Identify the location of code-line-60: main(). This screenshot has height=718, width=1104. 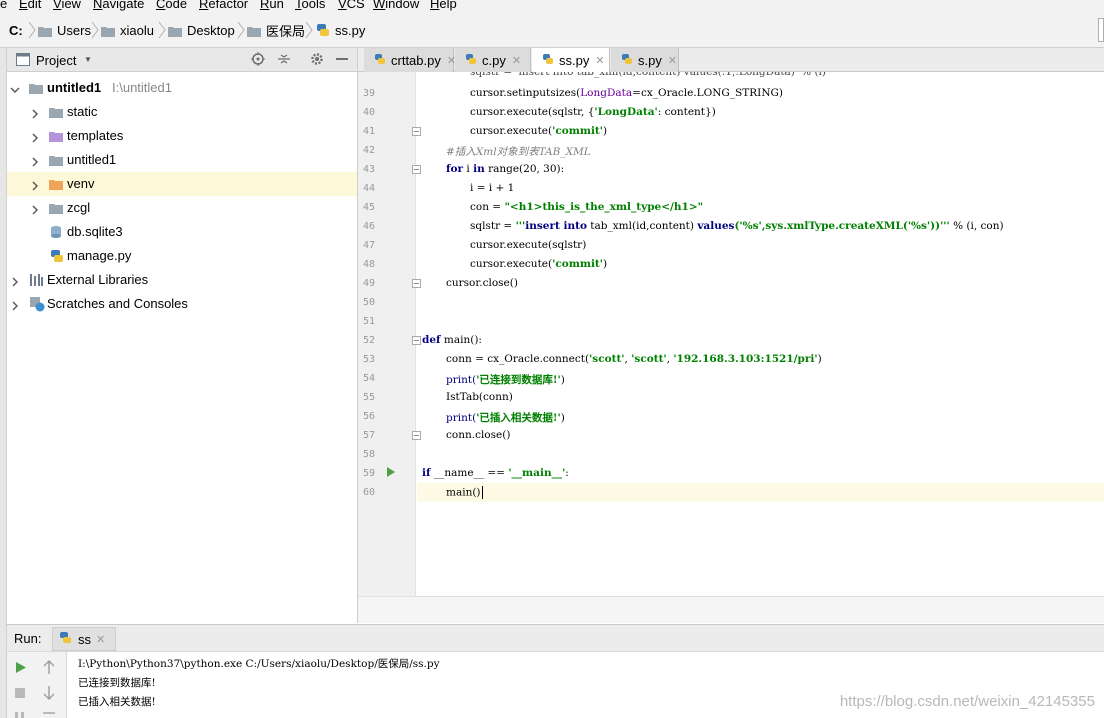
(464, 492).